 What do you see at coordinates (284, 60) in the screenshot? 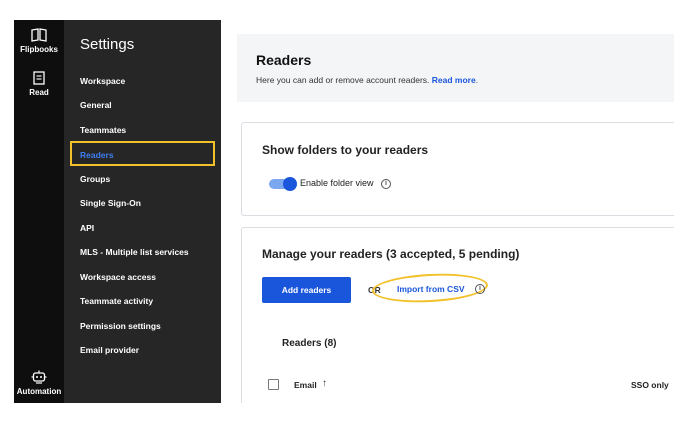
I see `page-title: Readers` at bounding box center [284, 60].